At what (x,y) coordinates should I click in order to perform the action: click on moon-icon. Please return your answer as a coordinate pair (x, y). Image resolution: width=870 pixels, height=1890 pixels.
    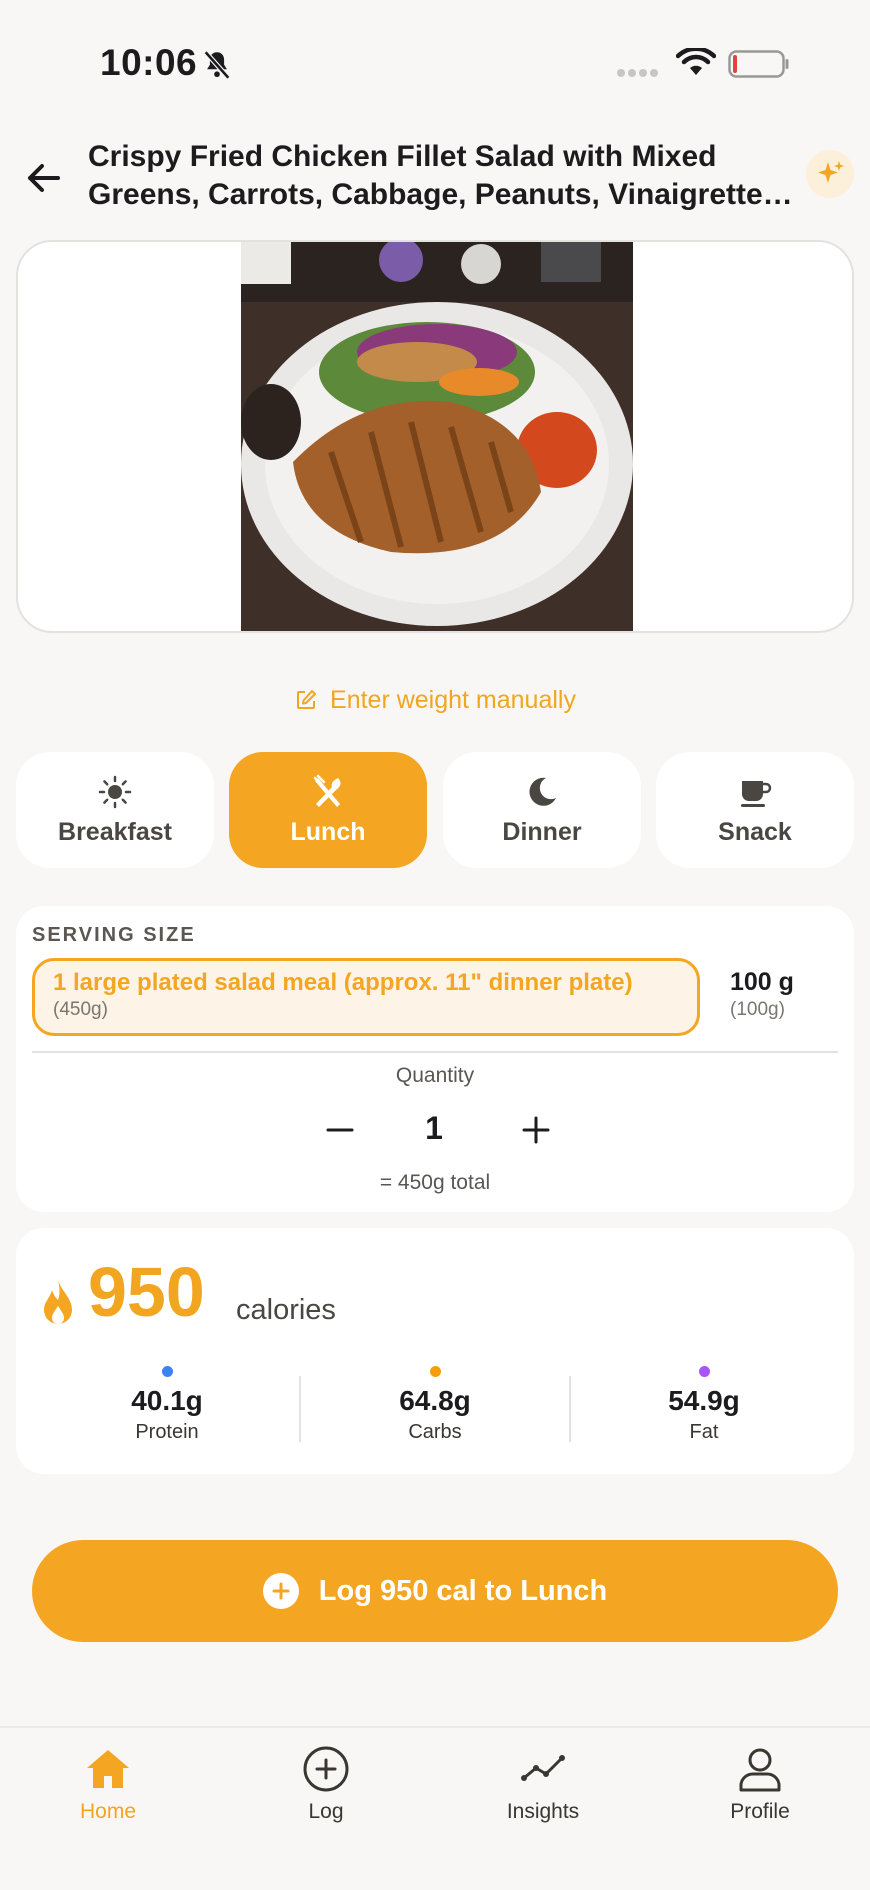
    Looking at the image, I should click on (542, 791).